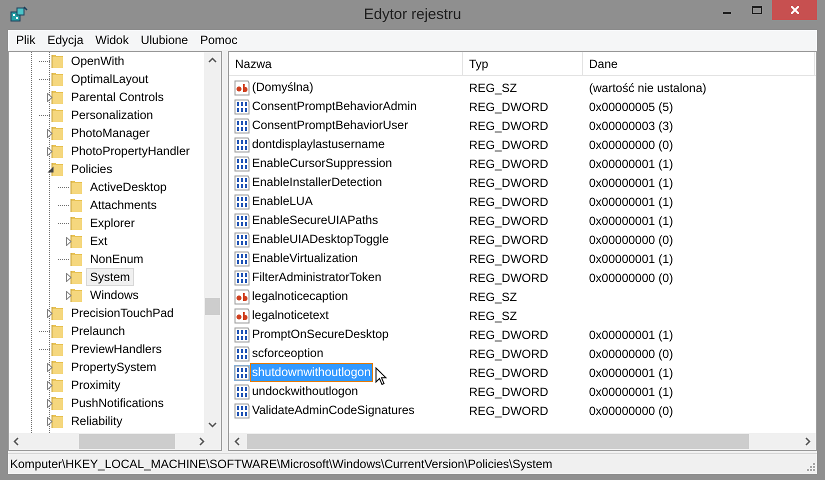 This screenshot has height=480, width=825. I want to click on tree-item: Proximity, so click(95, 385).